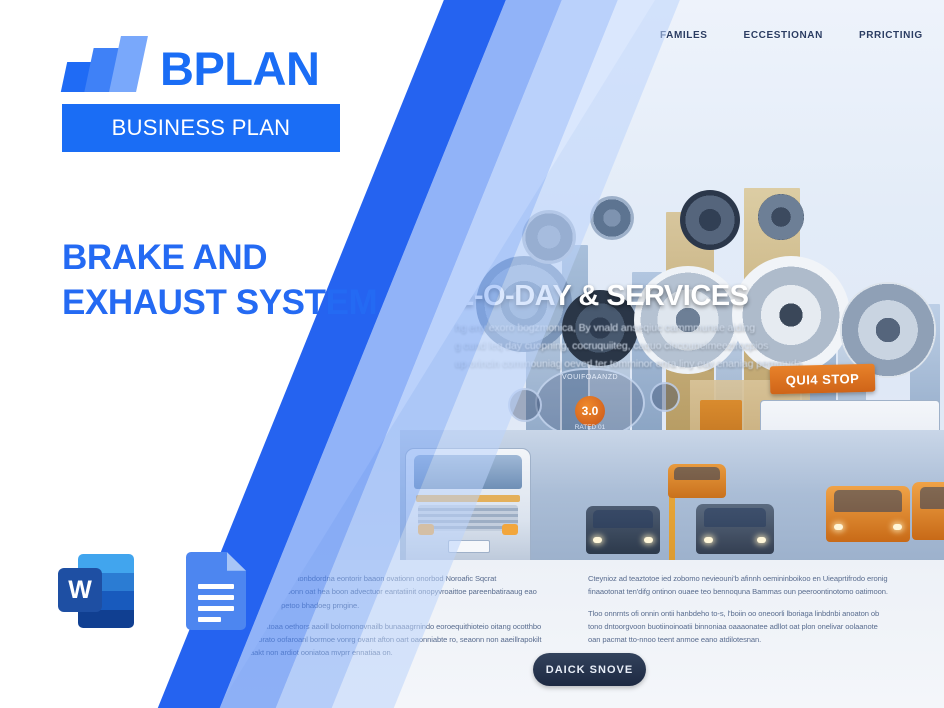 Image resolution: width=944 pixels, height=708 pixels. What do you see at coordinates (822, 379) in the screenshot?
I see `quick-stop-sign: QUI4 STOP` at bounding box center [822, 379].